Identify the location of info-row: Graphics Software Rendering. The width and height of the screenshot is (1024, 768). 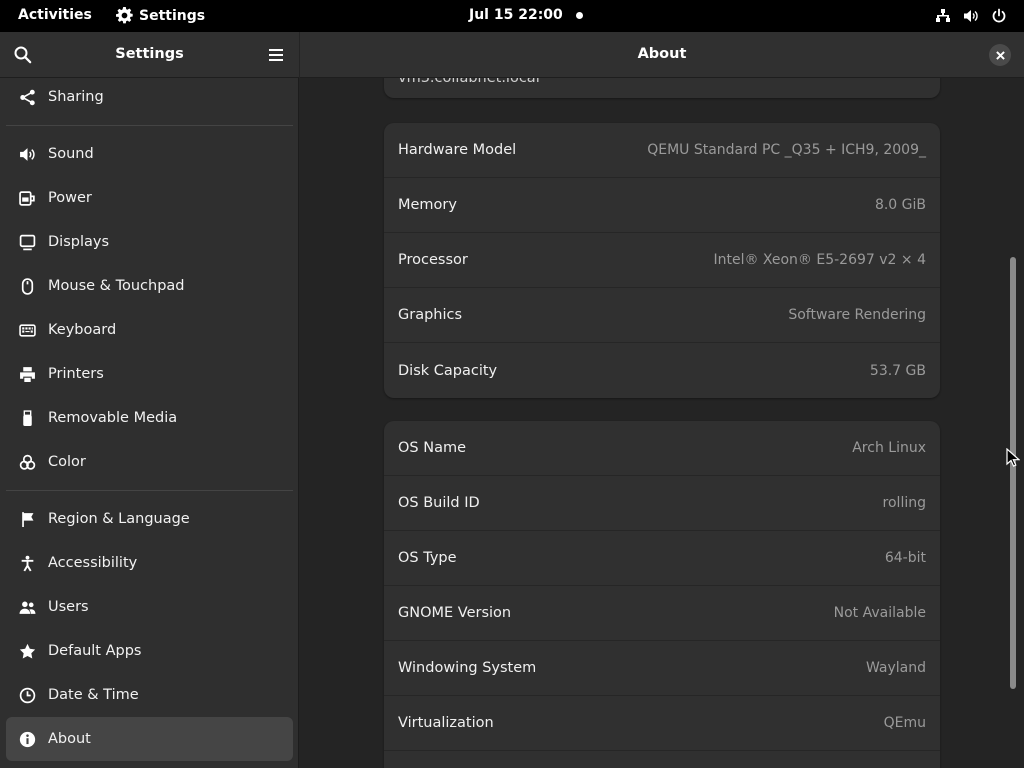
(662, 315).